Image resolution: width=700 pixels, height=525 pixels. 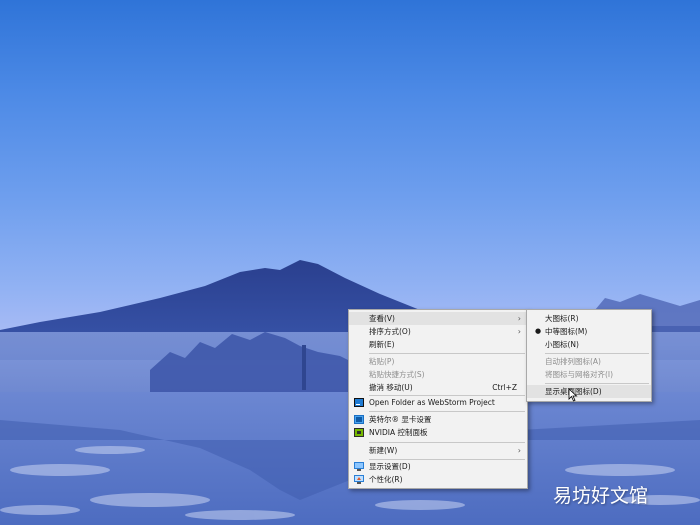 What do you see at coordinates (438, 344) in the screenshot?
I see `menu-item-refresh: 刷新(E)` at bounding box center [438, 344].